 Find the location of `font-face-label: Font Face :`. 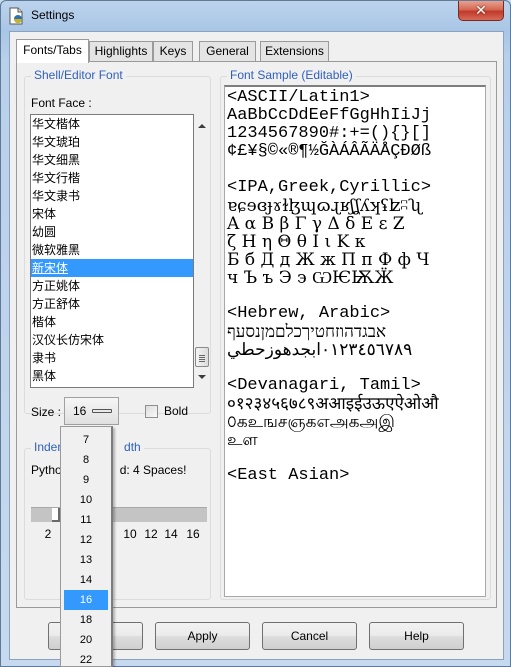

font-face-label: Font Face : is located at coordinates (61, 103).